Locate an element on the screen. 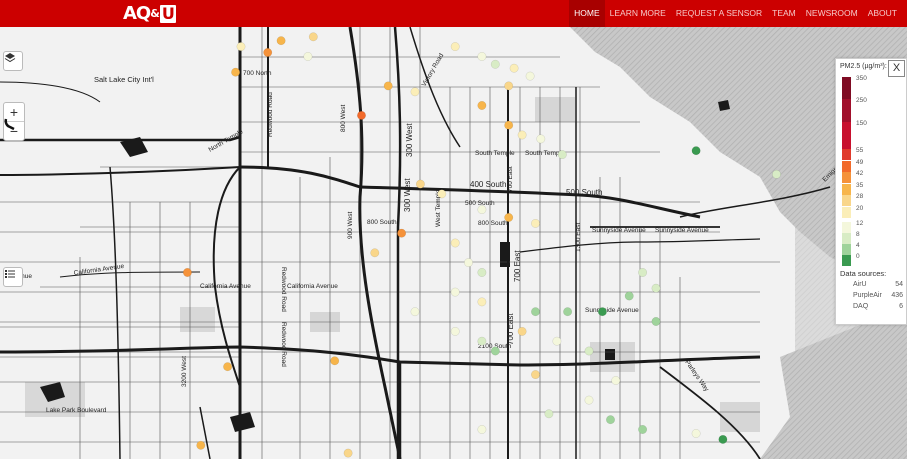  legend-tick-label: 35 is located at coordinates (860, 185).